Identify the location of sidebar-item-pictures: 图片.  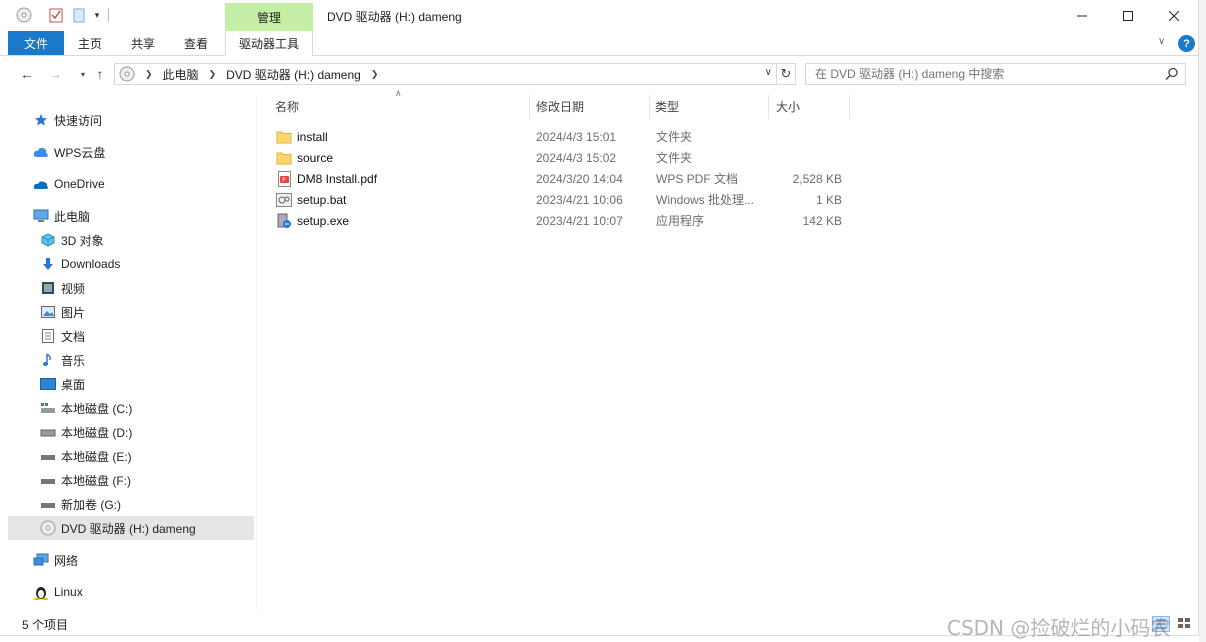
(131, 312).